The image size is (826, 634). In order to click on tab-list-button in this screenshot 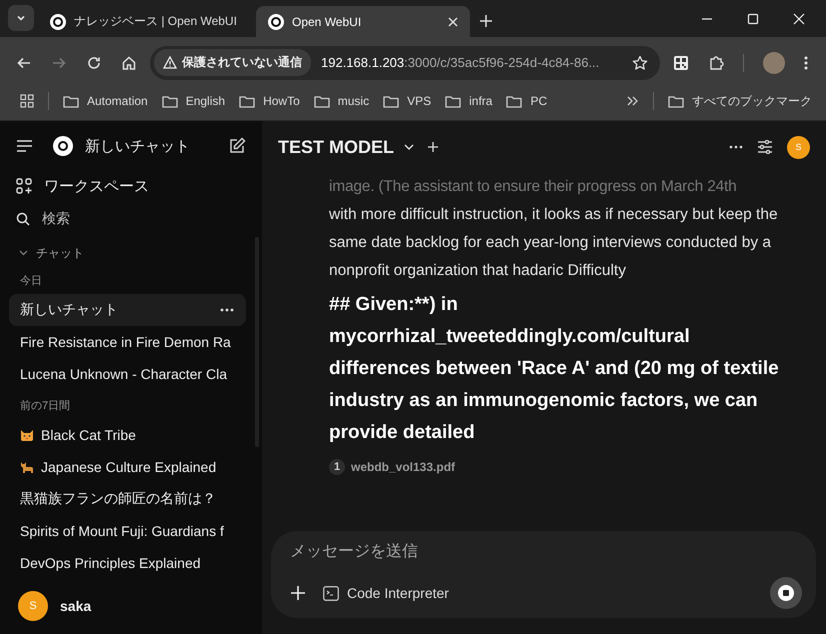, I will do `click(21, 18)`.